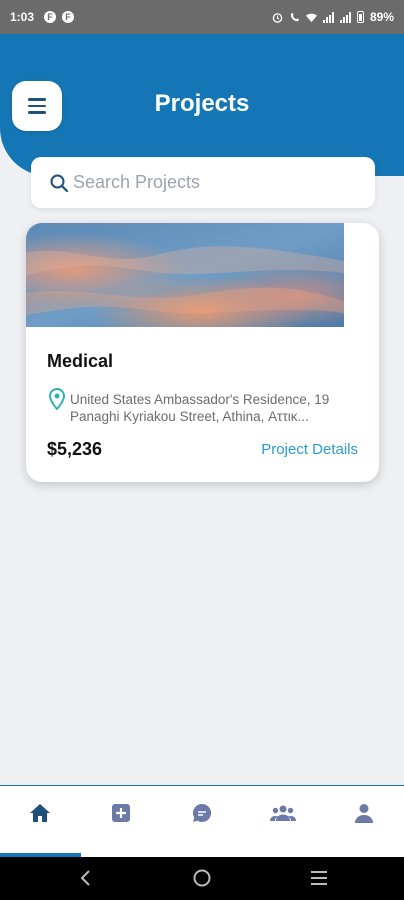 The height and width of the screenshot is (900, 404). What do you see at coordinates (319, 878) in the screenshot?
I see `recent-apps-icon` at bounding box center [319, 878].